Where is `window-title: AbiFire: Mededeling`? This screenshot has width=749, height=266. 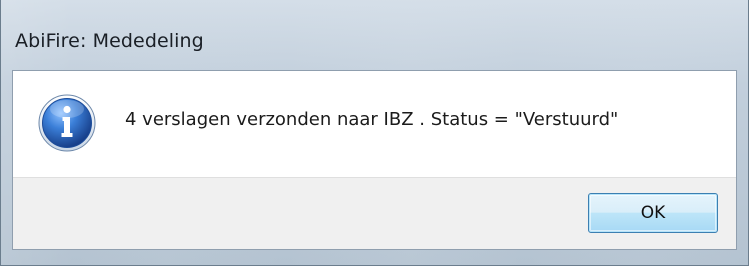
window-title: AbiFire: Mededeling is located at coordinates (109, 41).